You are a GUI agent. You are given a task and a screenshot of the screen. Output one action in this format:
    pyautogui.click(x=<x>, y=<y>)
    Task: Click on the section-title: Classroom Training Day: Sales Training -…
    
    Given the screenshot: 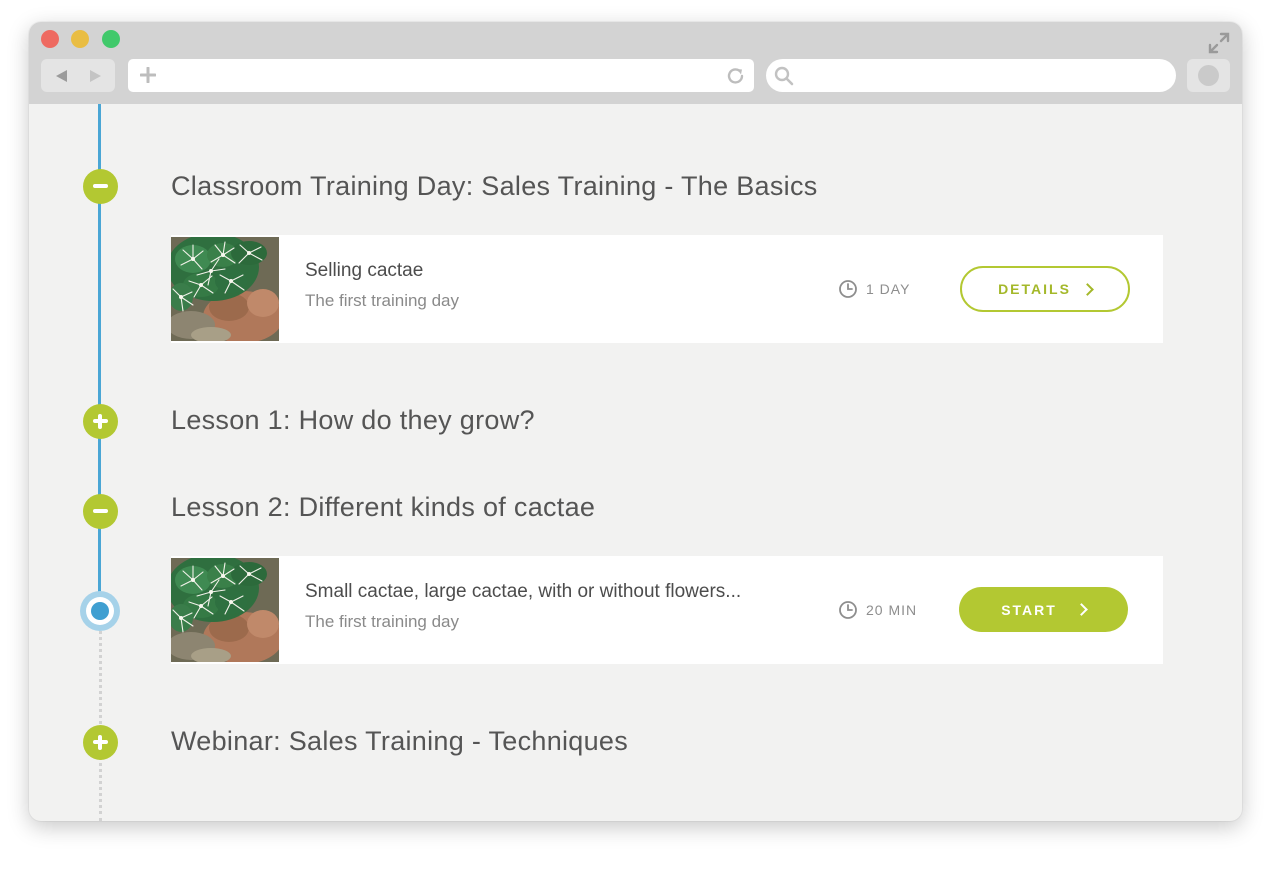 What is the action you would take?
    pyautogui.click(x=494, y=186)
    